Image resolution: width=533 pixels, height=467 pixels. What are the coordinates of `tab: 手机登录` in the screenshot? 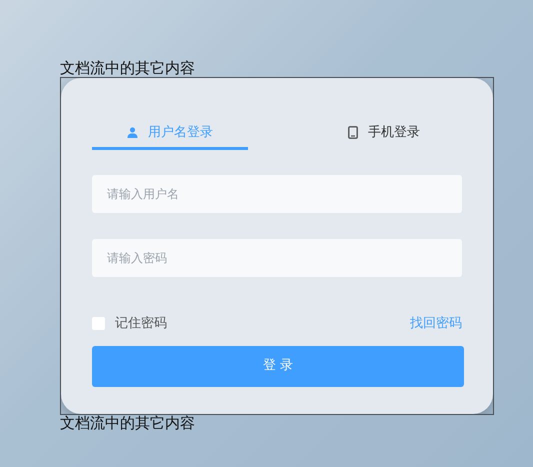 It's located at (384, 134).